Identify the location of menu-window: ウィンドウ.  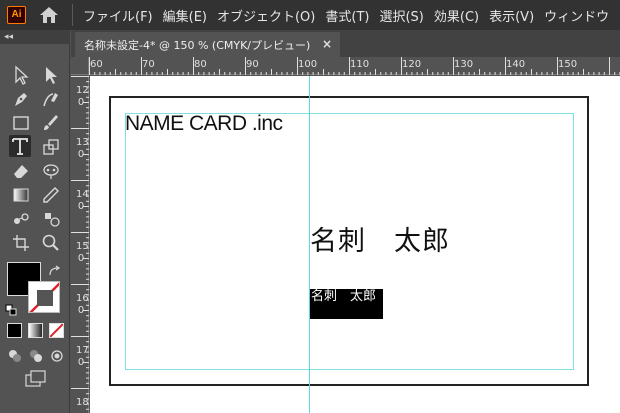
(576, 15).